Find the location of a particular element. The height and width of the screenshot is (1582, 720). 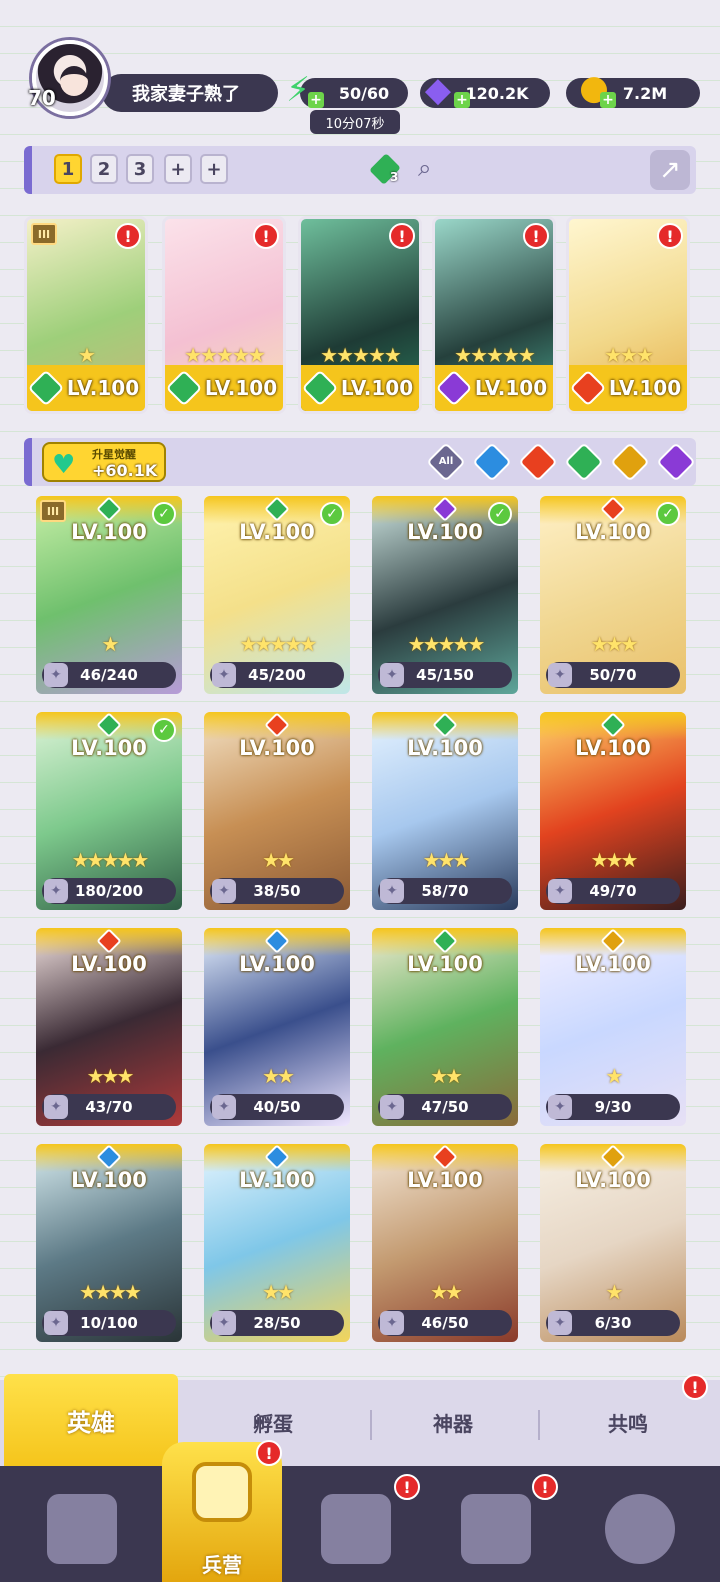

fragment-progress: ✦ 43/70 is located at coordinates (109, 1107).